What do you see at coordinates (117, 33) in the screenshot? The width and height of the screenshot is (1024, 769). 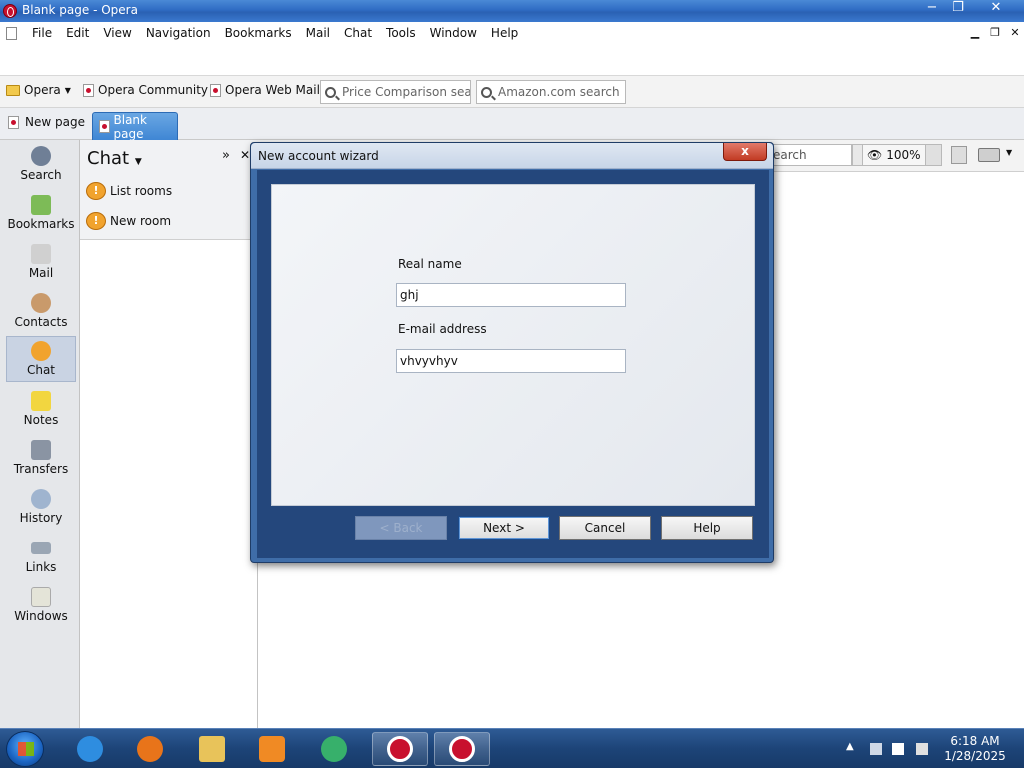 I see `menu-view: View` at bounding box center [117, 33].